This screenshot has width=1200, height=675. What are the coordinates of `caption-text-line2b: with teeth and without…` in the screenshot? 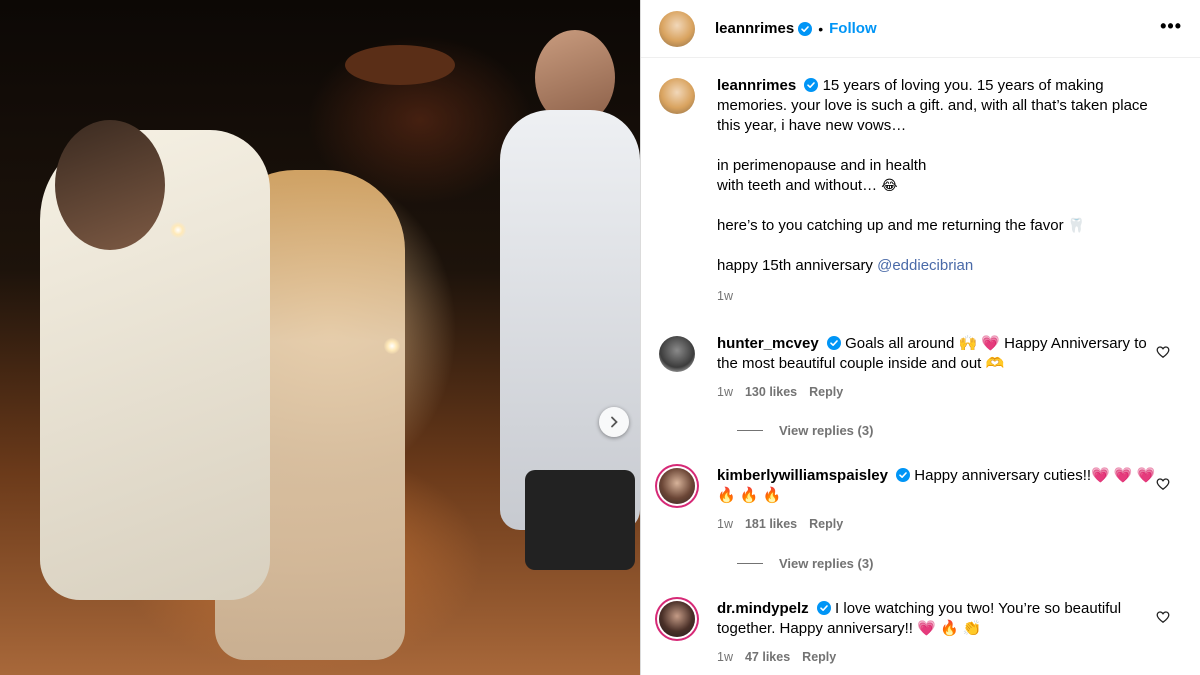 It's located at (799, 185).